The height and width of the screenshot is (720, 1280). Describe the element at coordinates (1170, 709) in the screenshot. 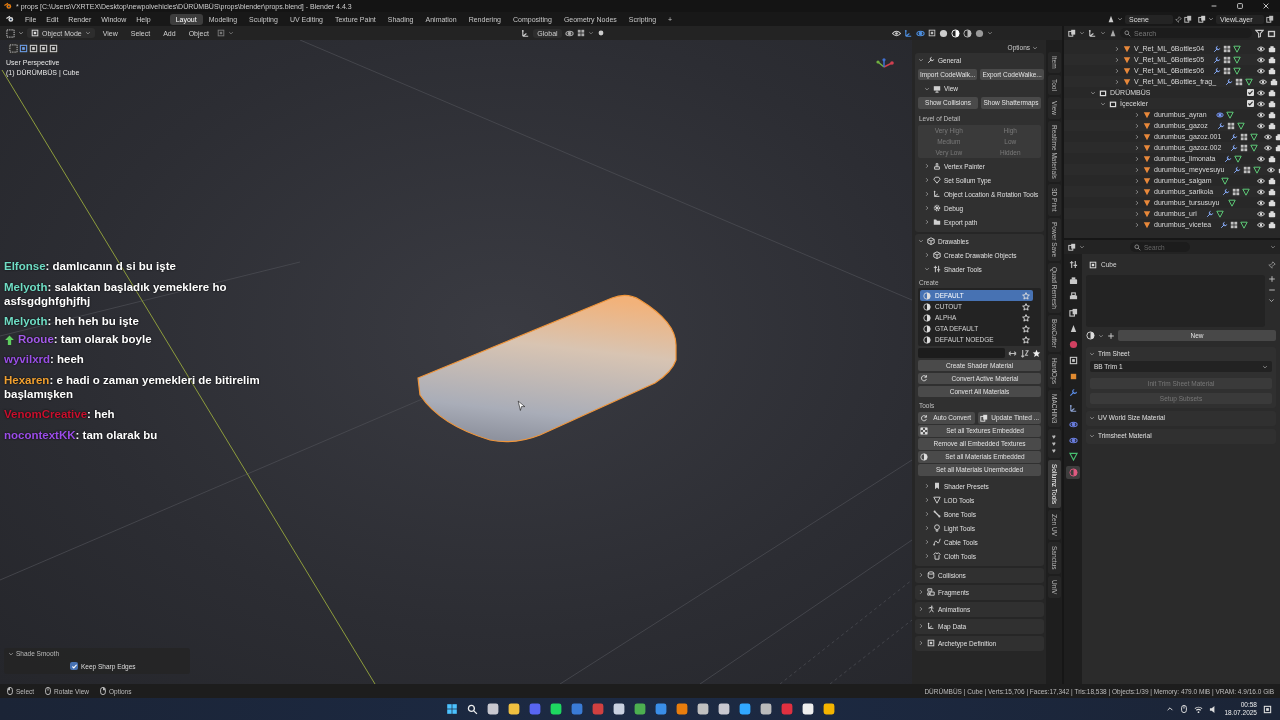

I see `caret-icon` at that location.